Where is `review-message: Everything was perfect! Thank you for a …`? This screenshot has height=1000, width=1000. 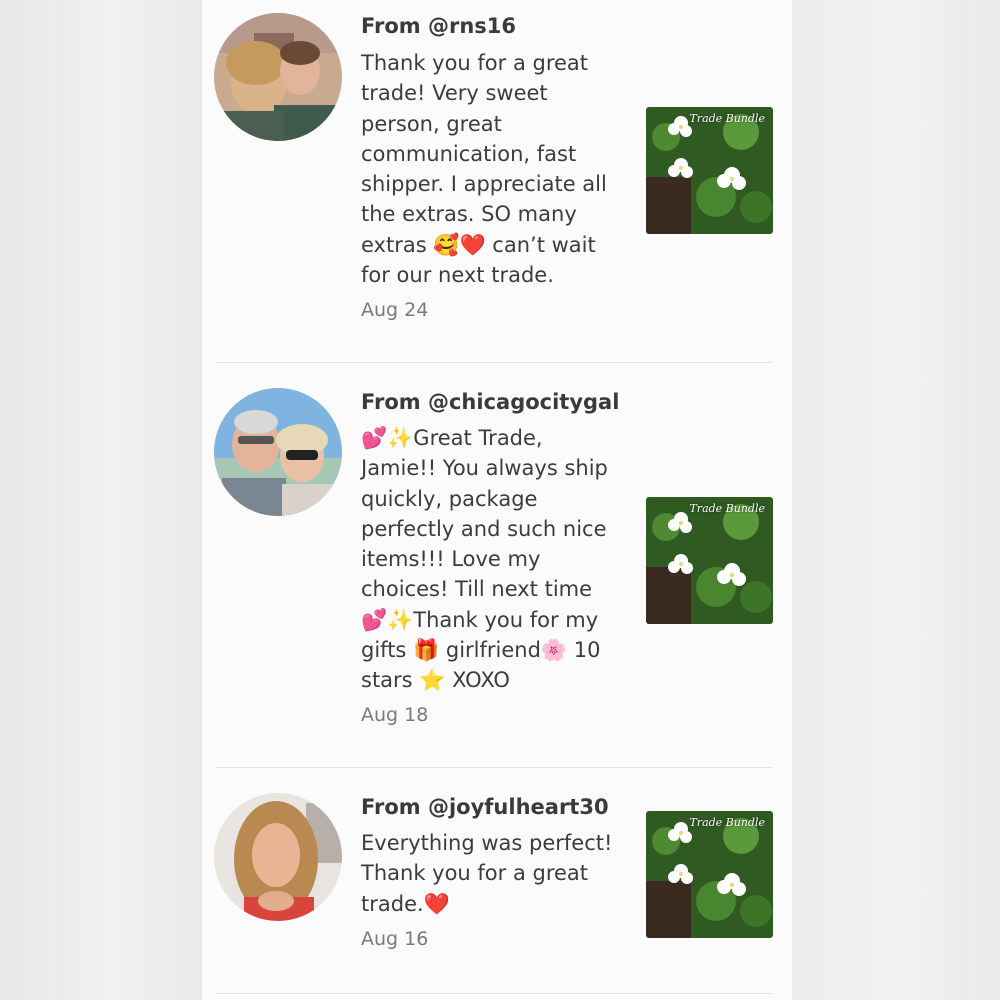
review-message: Everything was perfect! Thank you for a … is located at coordinates (487, 873).